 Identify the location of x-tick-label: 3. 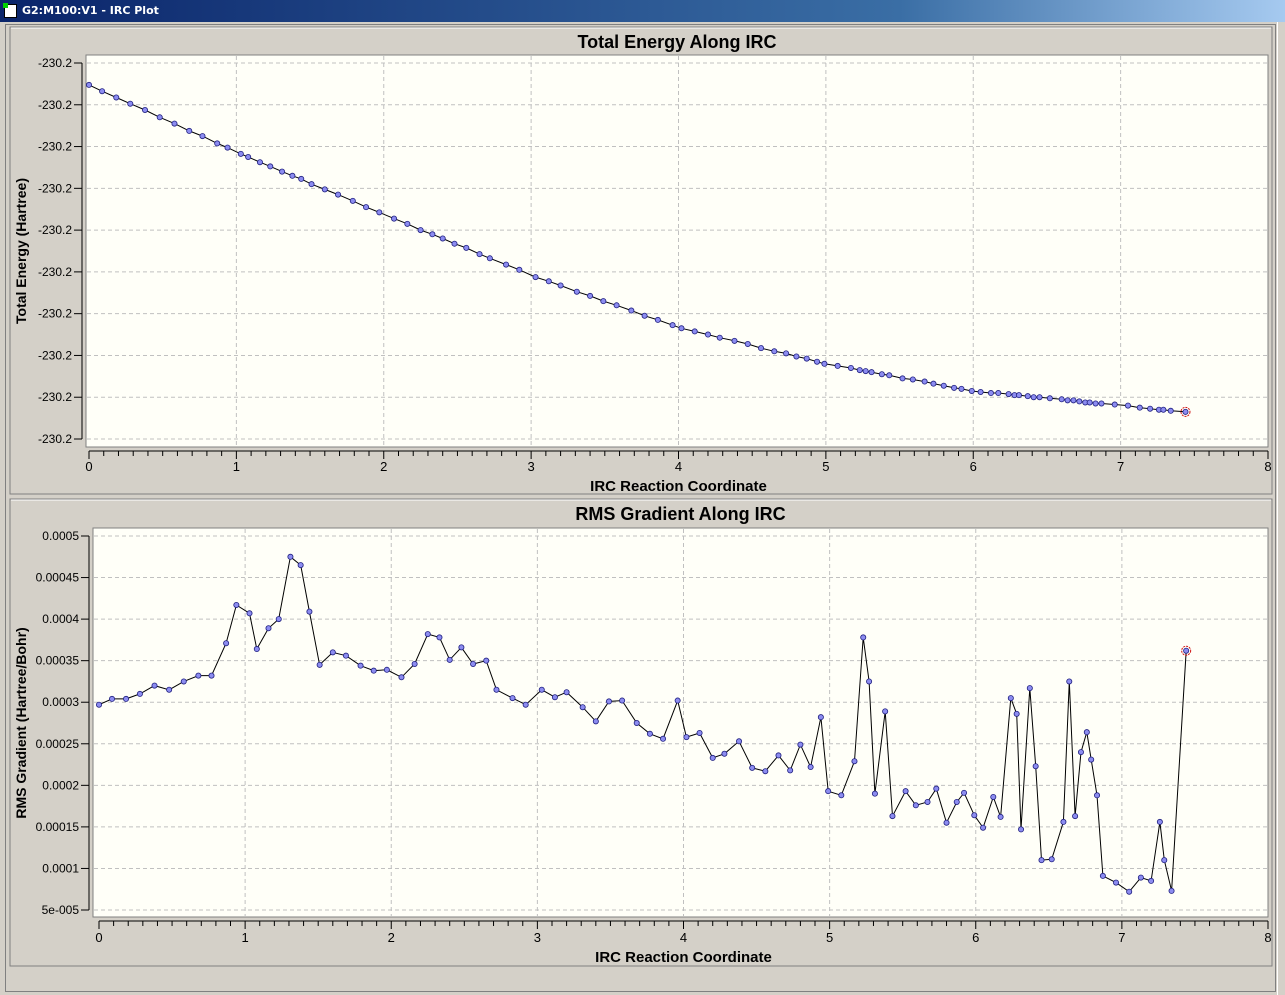
(537, 937).